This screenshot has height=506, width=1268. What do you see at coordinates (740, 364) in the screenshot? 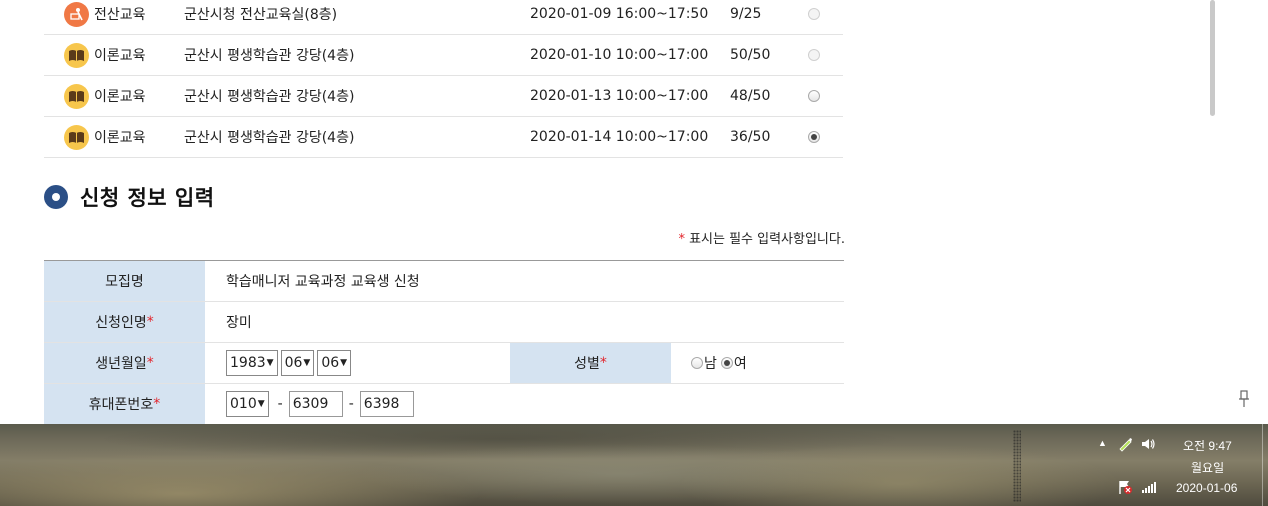
I see `gender-female-label: 여` at bounding box center [740, 364].